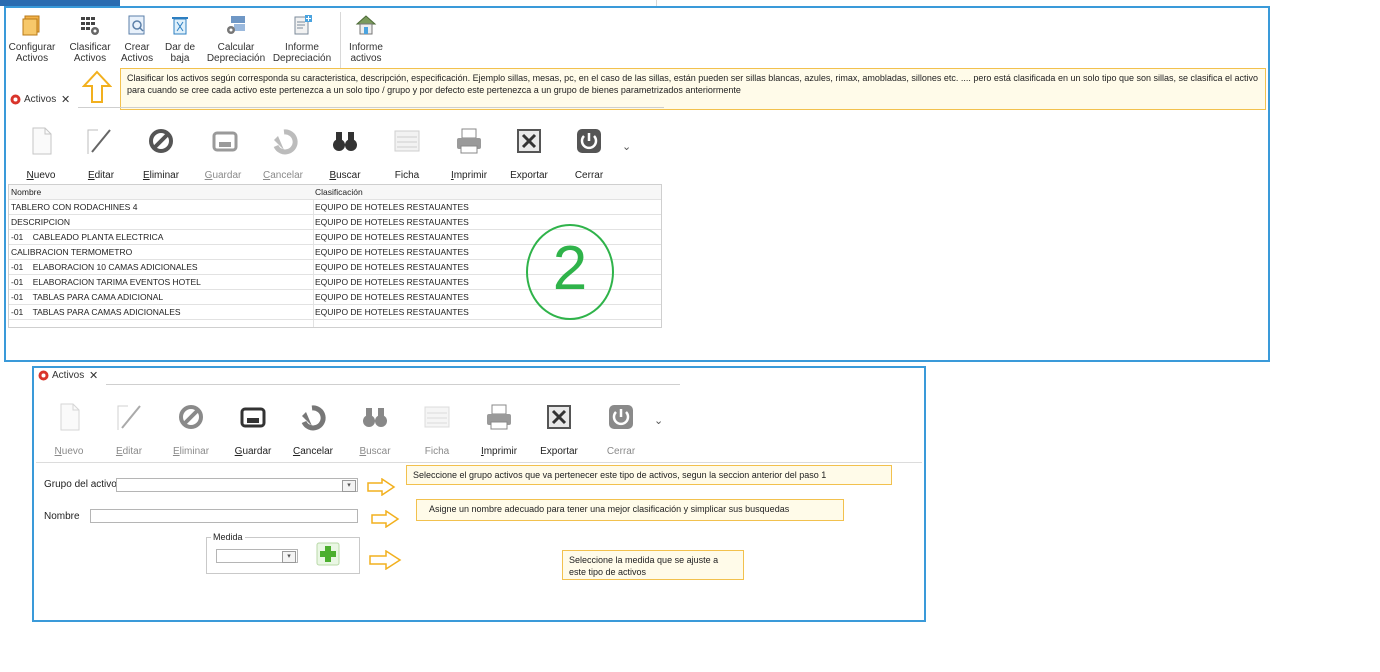  I want to click on ribbon-label: Dar de, so click(179, 47).